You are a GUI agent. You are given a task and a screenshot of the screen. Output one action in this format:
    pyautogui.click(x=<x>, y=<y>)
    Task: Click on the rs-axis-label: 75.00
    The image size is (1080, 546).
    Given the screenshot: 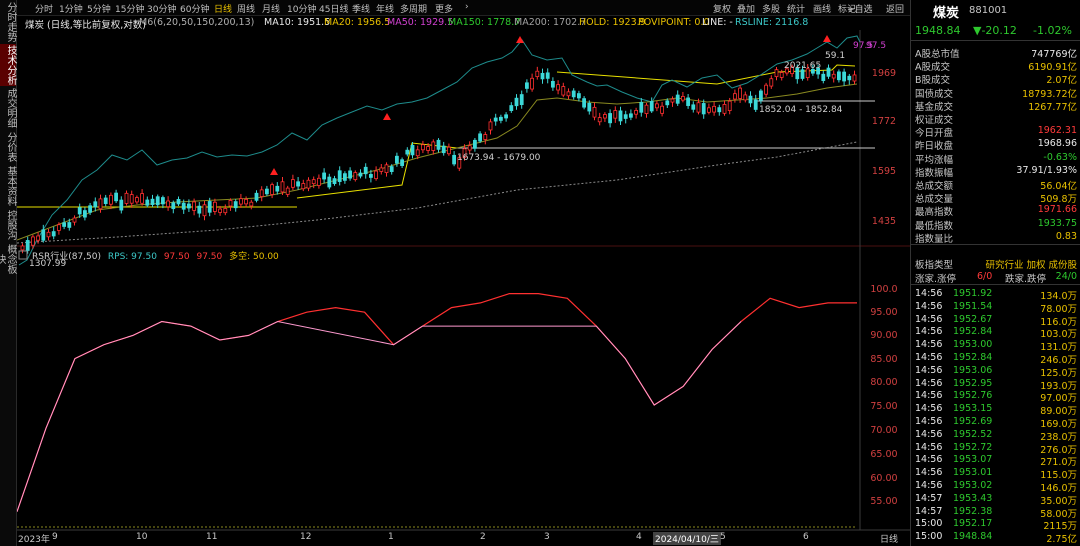 What is the action you would take?
    pyautogui.click(x=884, y=406)
    